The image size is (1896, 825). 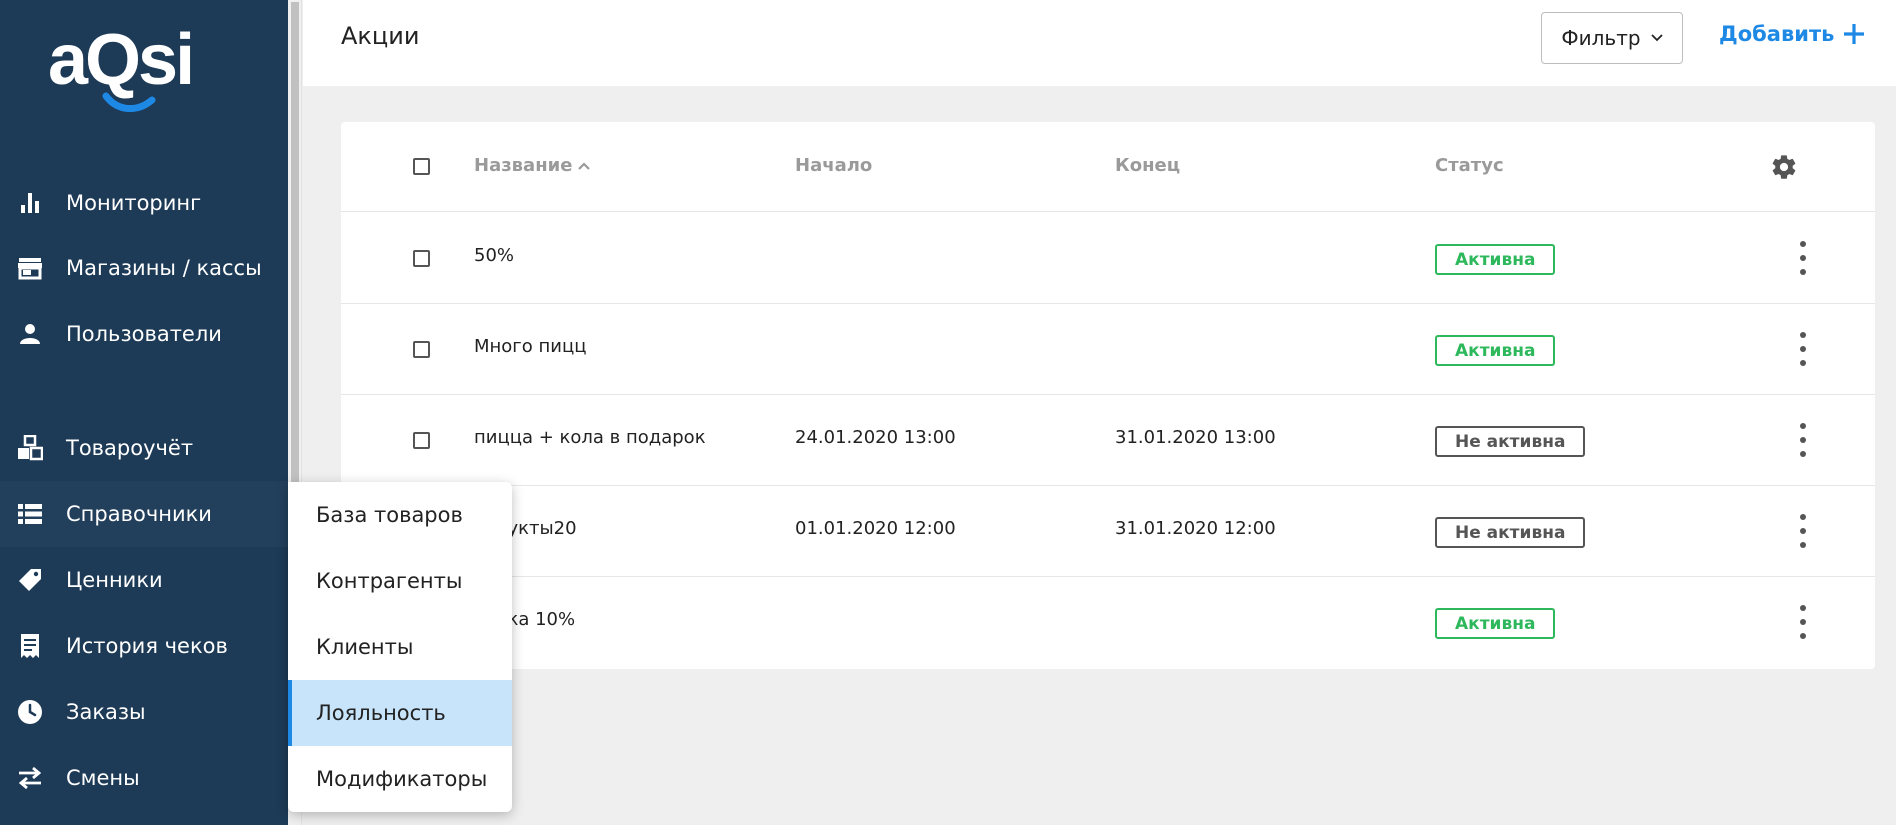 I want to click on cell-name: пицца + кола в подарок, so click(x=590, y=437).